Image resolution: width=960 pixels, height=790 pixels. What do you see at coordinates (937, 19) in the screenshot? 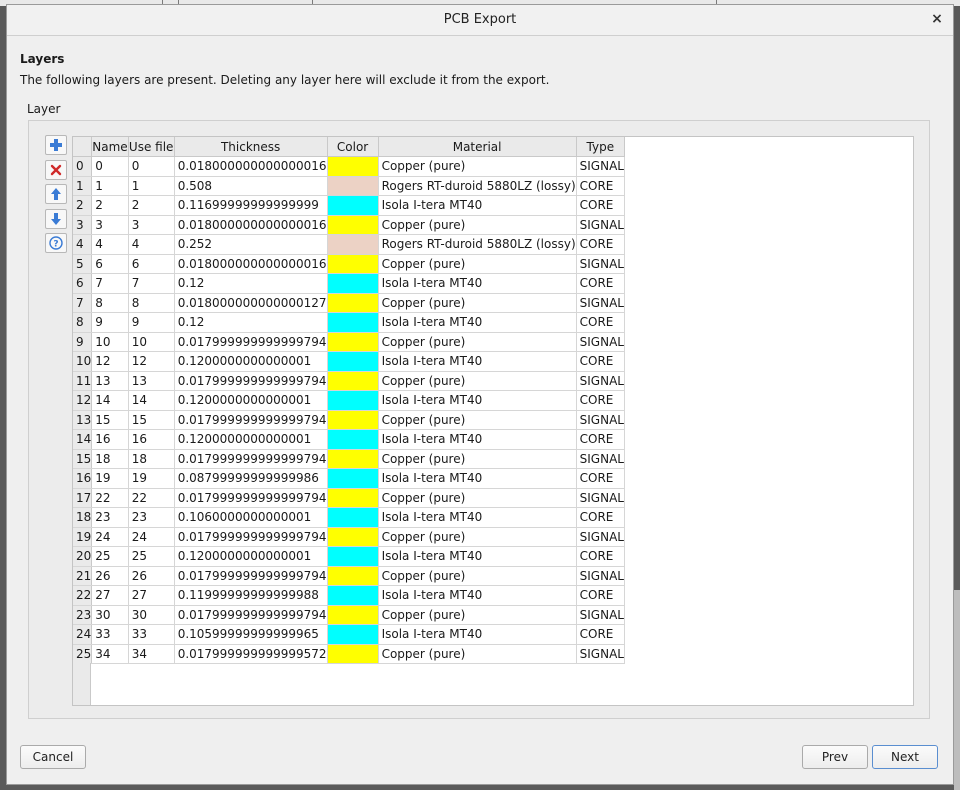
I see `close-button: ×` at bounding box center [937, 19].